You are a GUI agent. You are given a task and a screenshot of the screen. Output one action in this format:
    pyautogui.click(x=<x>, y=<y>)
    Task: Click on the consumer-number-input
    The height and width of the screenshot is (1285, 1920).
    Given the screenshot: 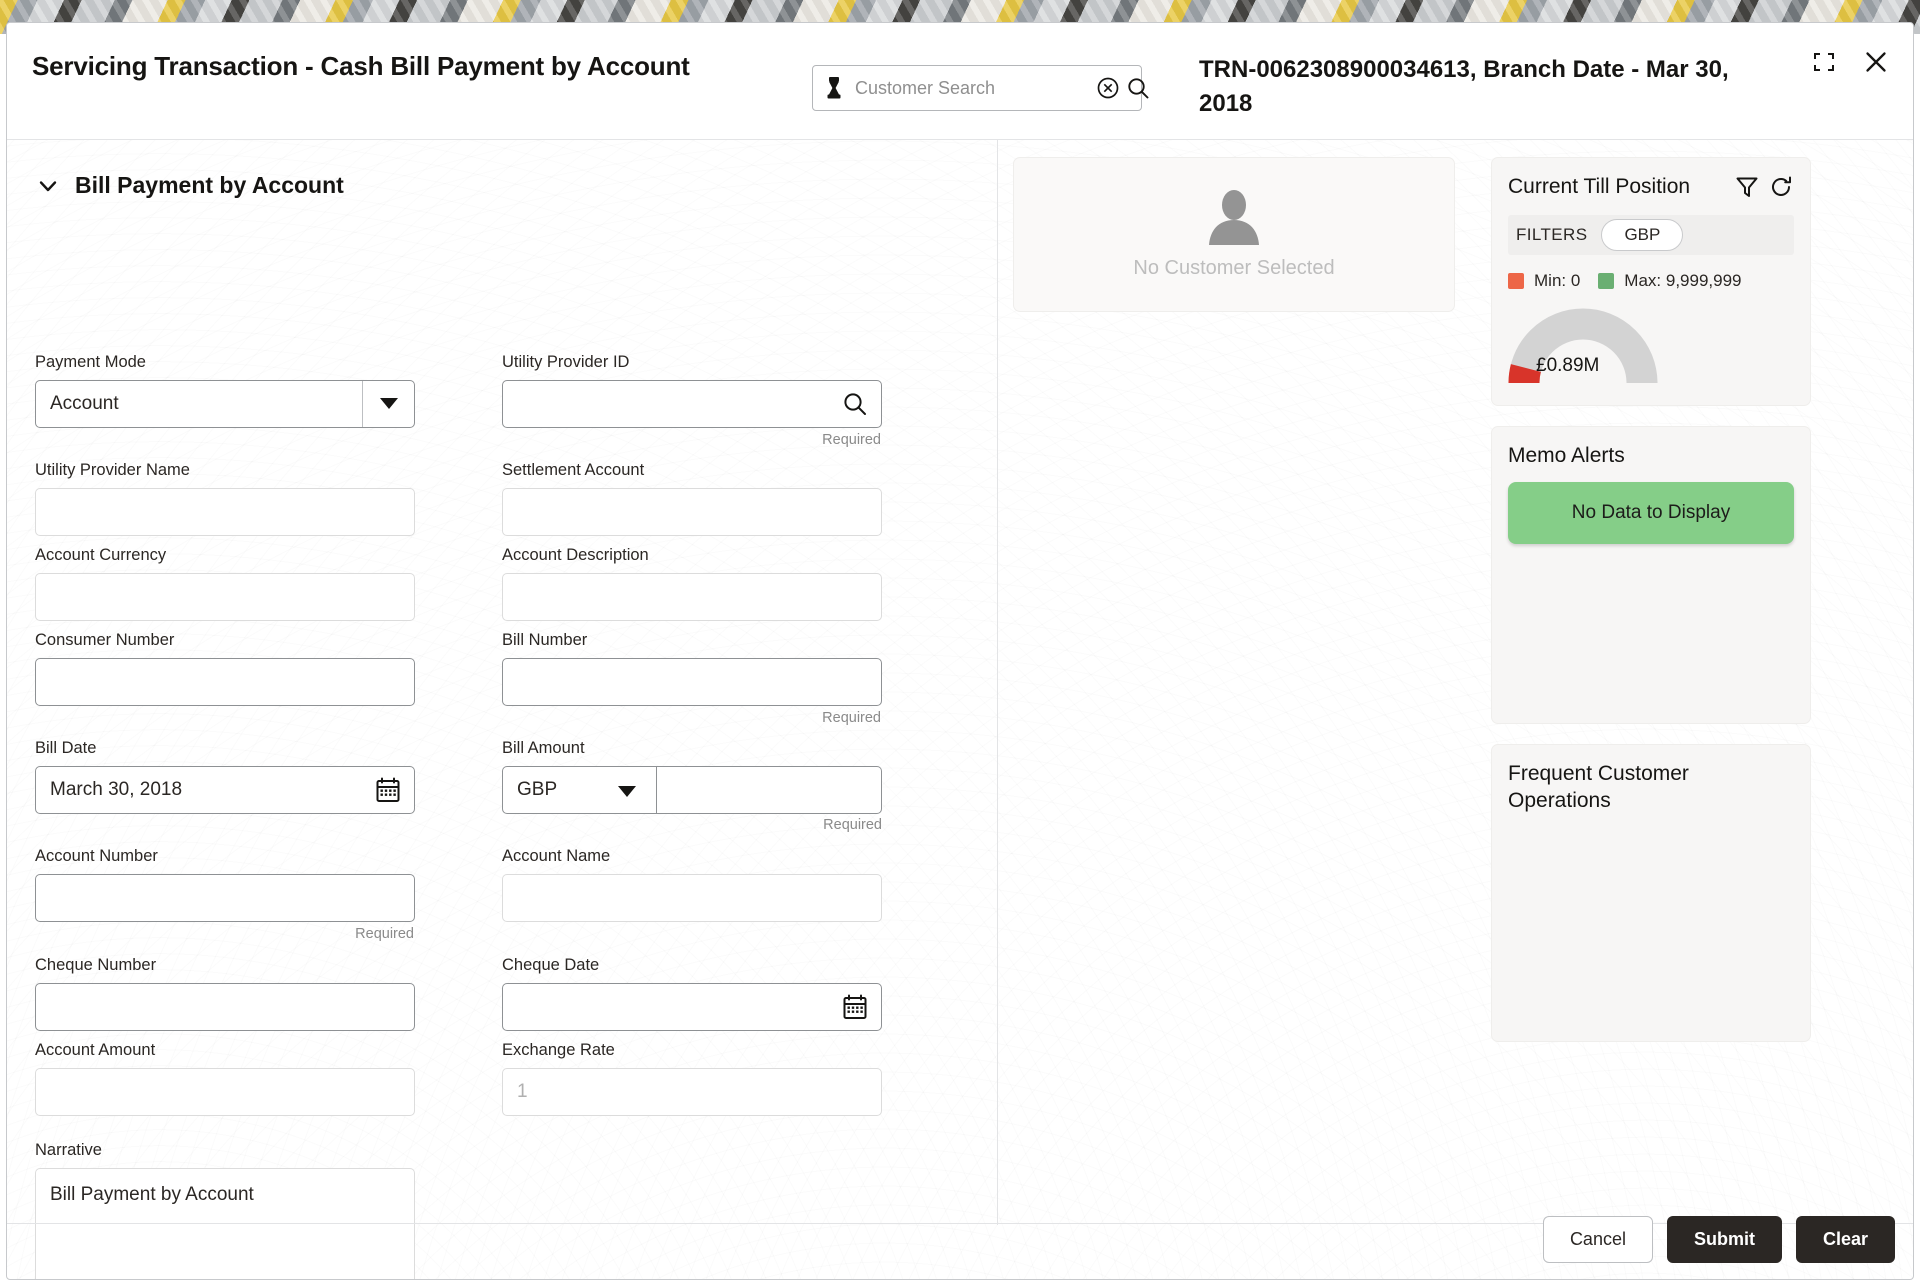 What is the action you would take?
    pyautogui.click(x=225, y=681)
    